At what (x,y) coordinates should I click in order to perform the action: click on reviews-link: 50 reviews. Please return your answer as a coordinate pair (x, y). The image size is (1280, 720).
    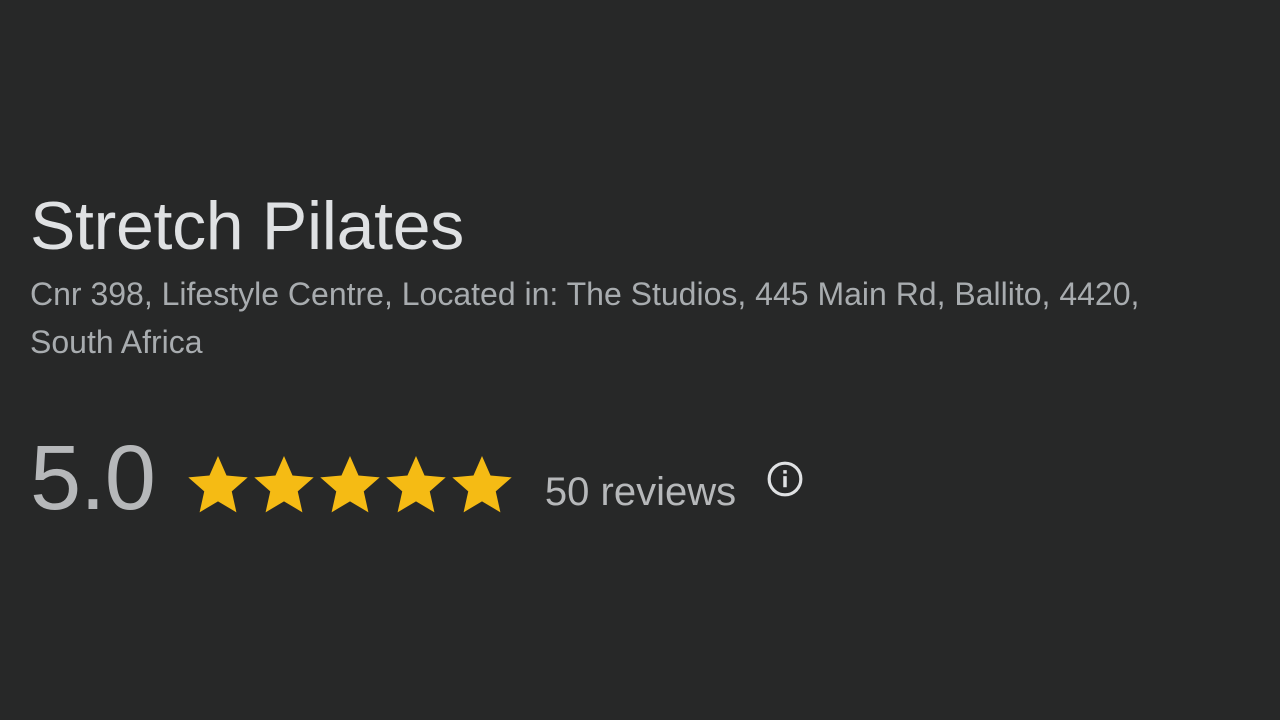
    Looking at the image, I should click on (640, 492).